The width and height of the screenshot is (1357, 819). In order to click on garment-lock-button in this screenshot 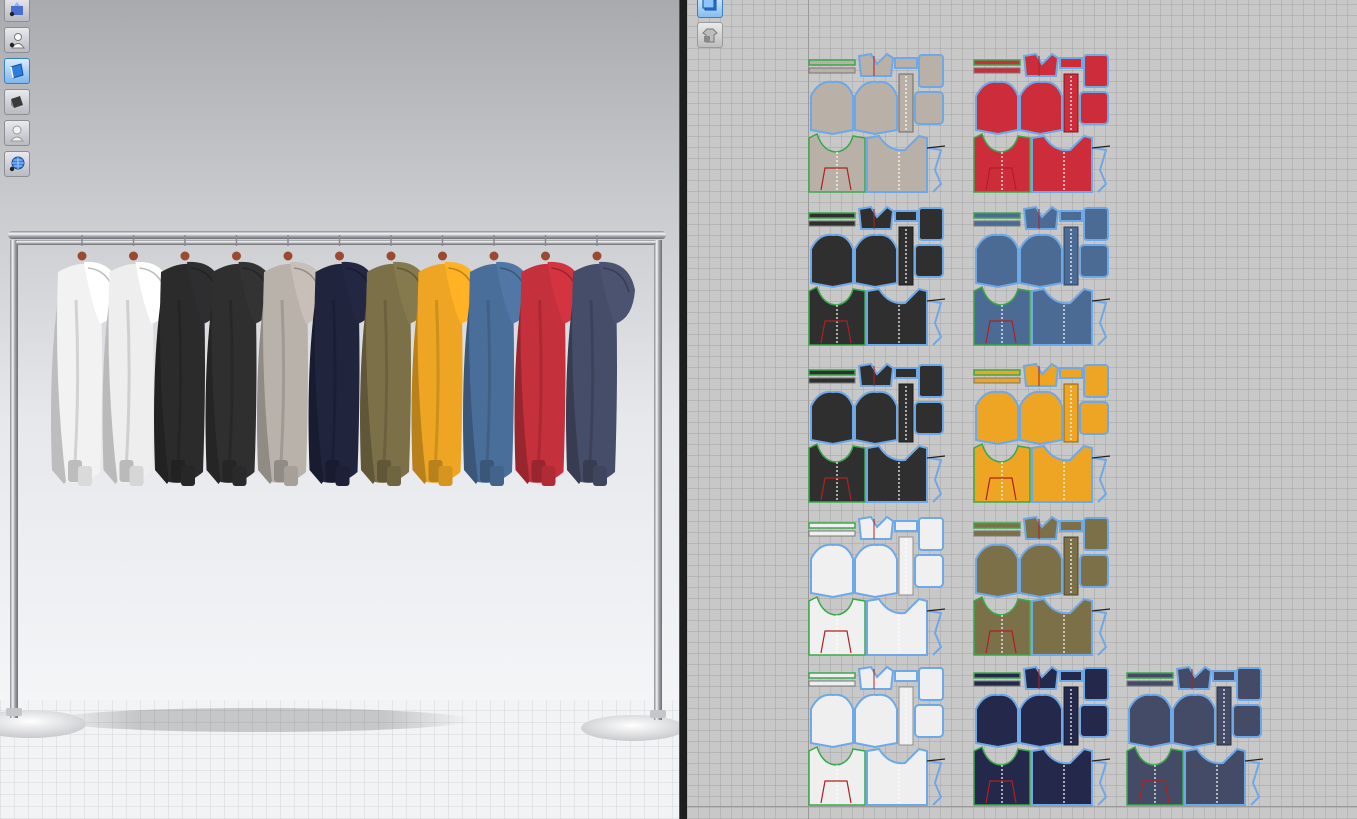, I will do `click(710, 35)`.